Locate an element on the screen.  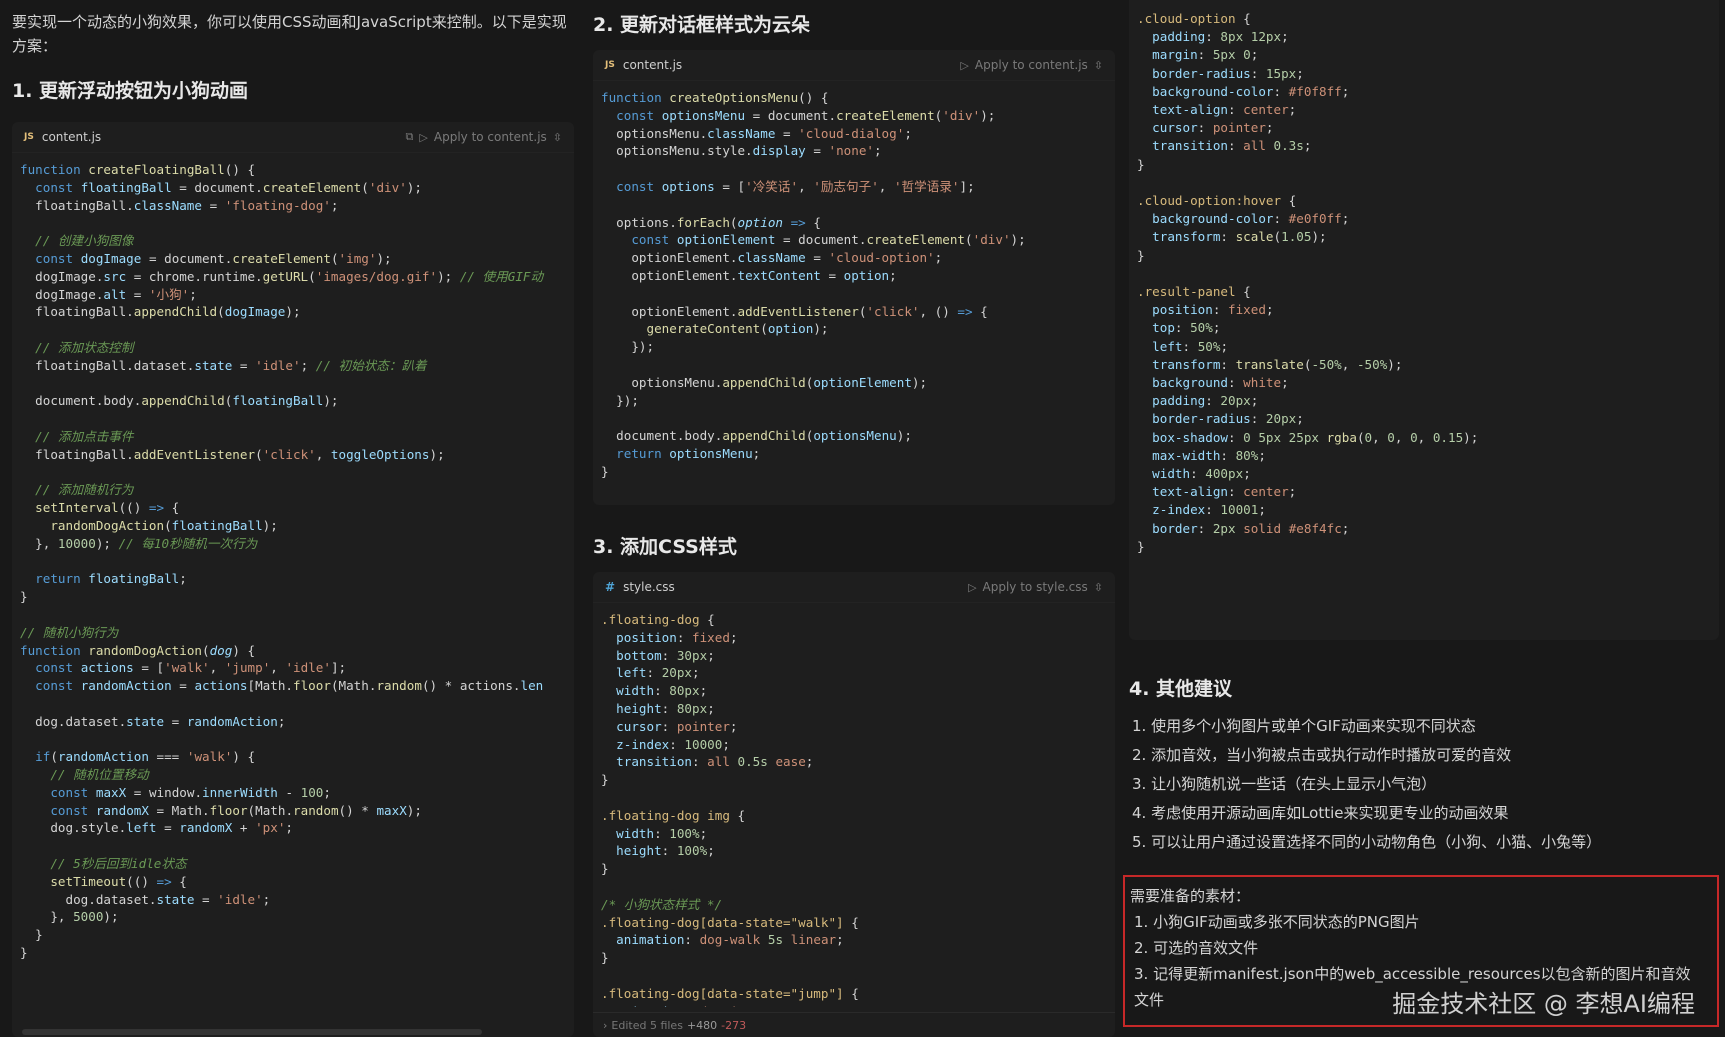
list-item: 1. 使用多个小狗图片或单个GIF动画来实现不同状态 is located at coordinates (1304, 726).